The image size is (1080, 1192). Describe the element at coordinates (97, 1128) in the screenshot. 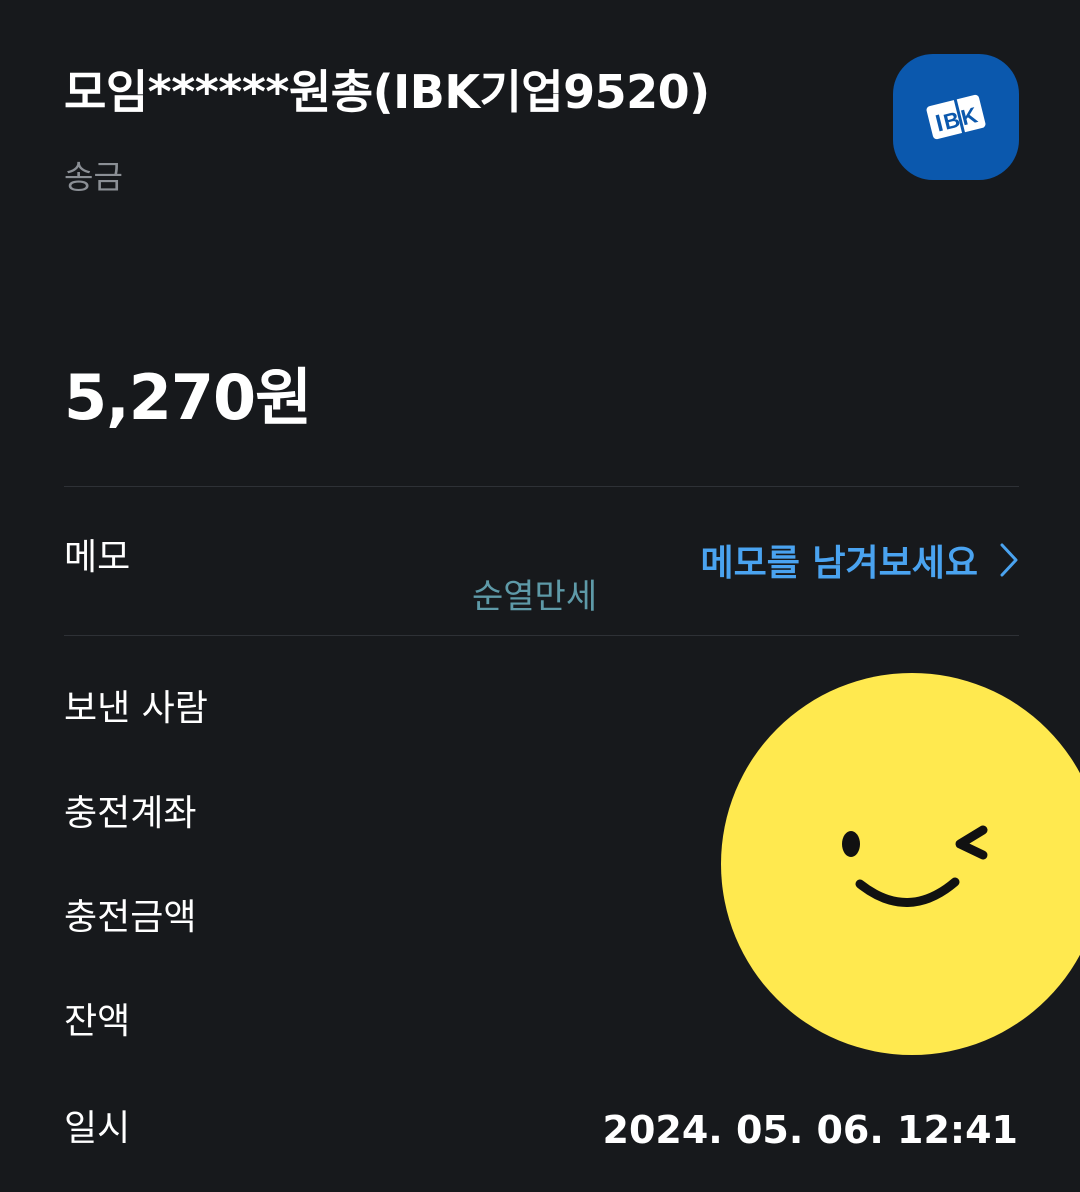

I see `datetime-label: 일시` at that location.